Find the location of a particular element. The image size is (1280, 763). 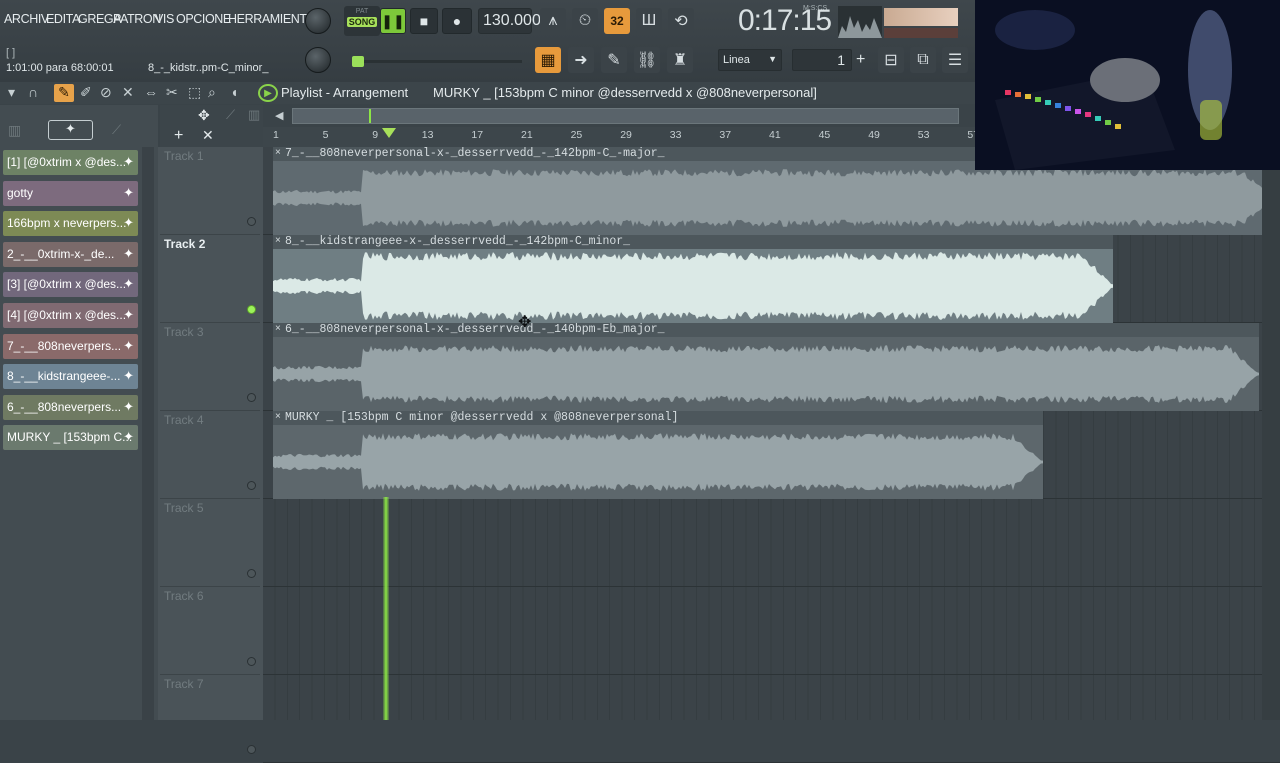

stop-icon: ■ is located at coordinates (424, 21).